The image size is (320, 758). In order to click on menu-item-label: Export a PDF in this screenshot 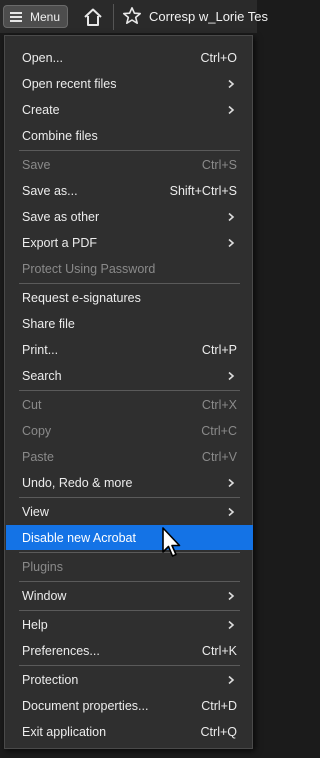, I will do `click(60, 243)`.